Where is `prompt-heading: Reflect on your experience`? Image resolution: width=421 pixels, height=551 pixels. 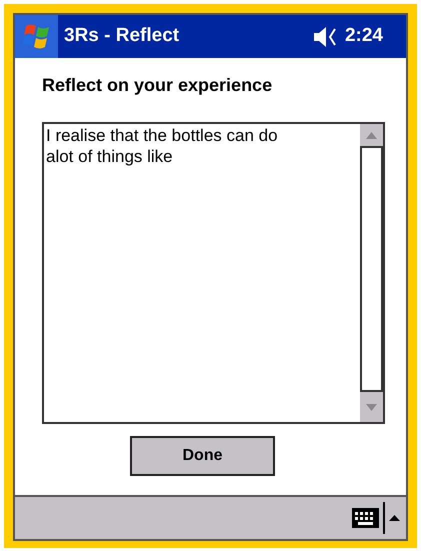 prompt-heading: Reflect on your experience is located at coordinates (158, 85).